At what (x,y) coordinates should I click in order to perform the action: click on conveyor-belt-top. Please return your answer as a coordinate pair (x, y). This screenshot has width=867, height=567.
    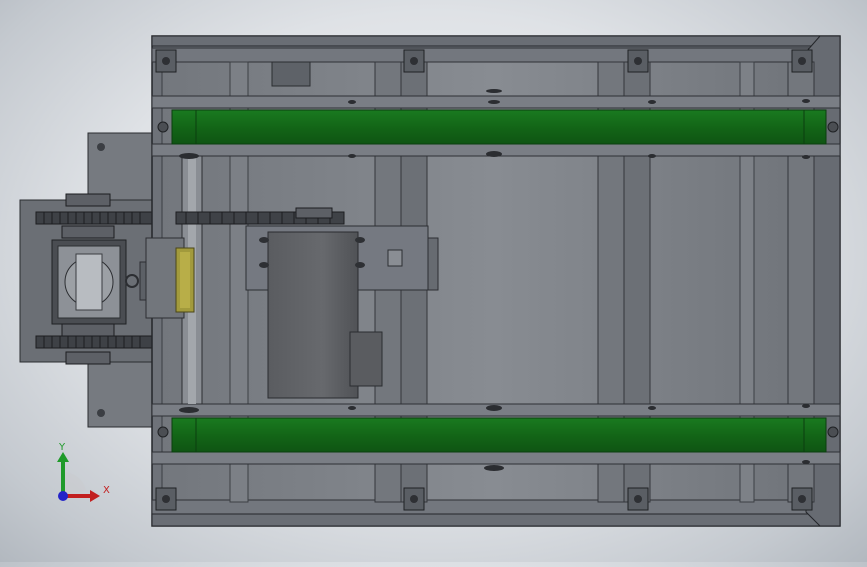
    Looking at the image, I should click on (498, 127).